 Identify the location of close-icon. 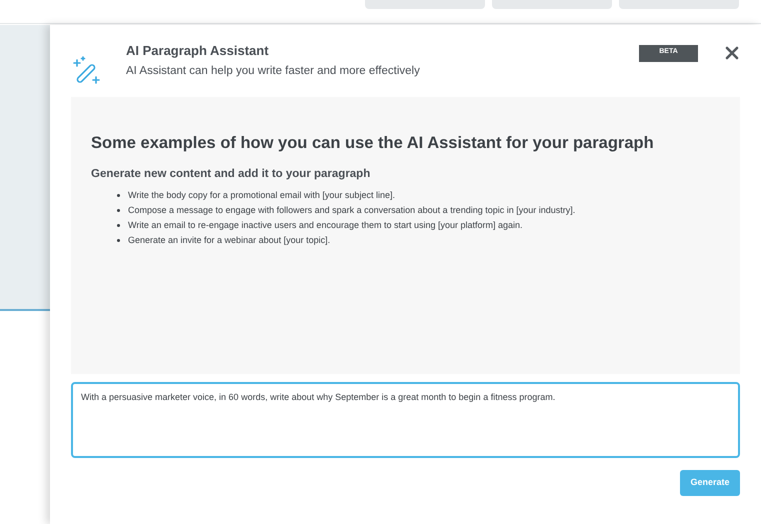
(732, 53).